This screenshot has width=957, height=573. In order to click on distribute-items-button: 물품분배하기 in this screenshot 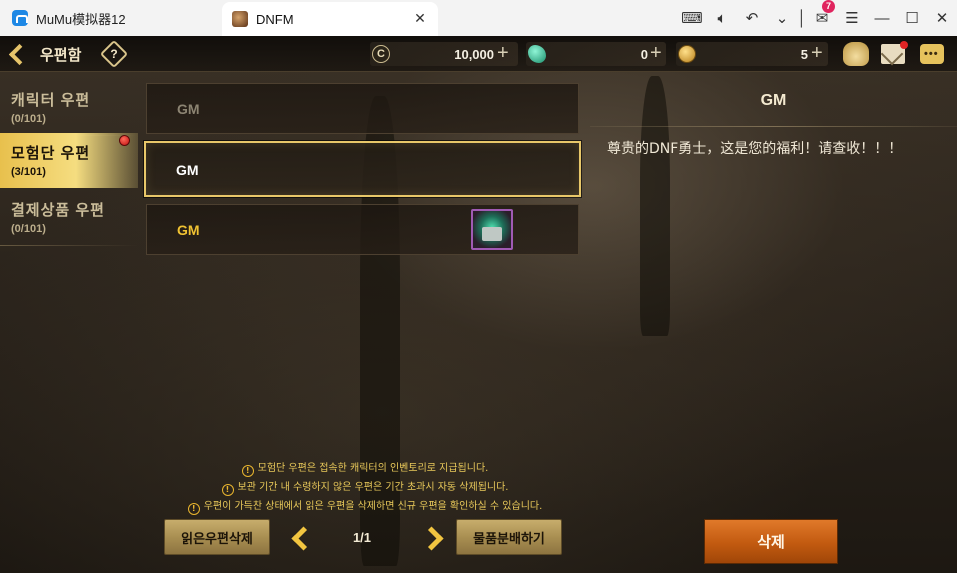, I will do `click(509, 537)`.